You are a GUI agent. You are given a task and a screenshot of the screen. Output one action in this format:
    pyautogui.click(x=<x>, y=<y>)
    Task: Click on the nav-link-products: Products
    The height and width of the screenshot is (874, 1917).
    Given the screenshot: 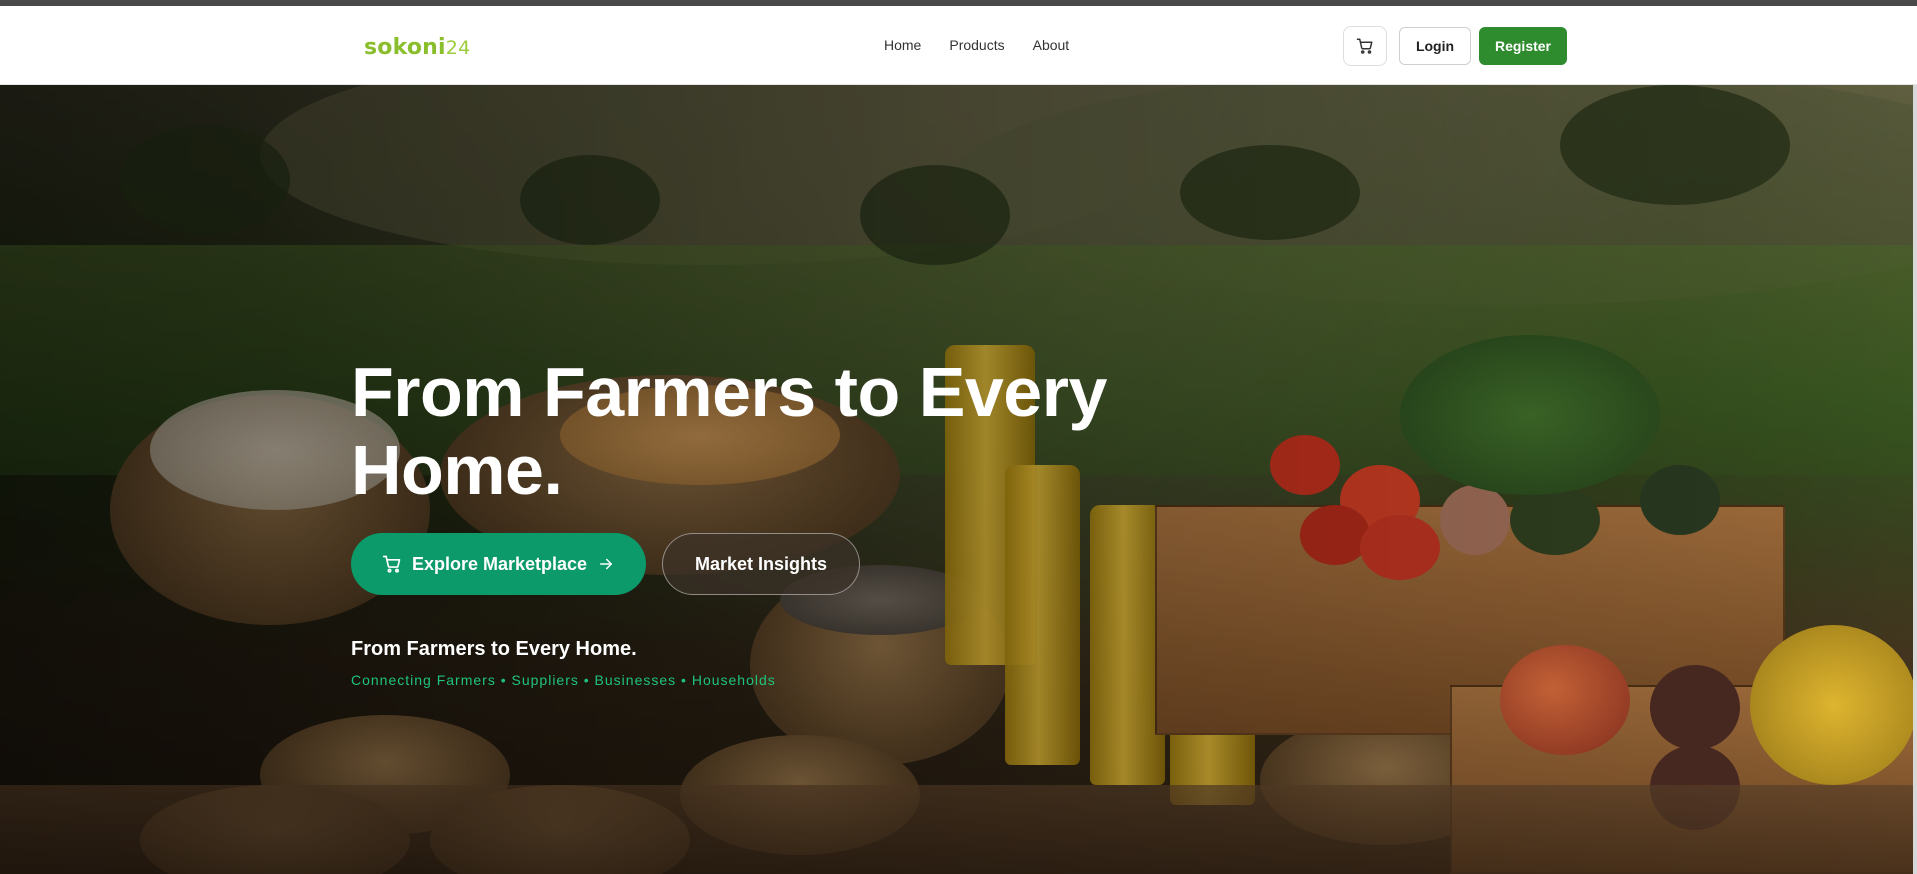 What is the action you would take?
    pyautogui.click(x=976, y=45)
    